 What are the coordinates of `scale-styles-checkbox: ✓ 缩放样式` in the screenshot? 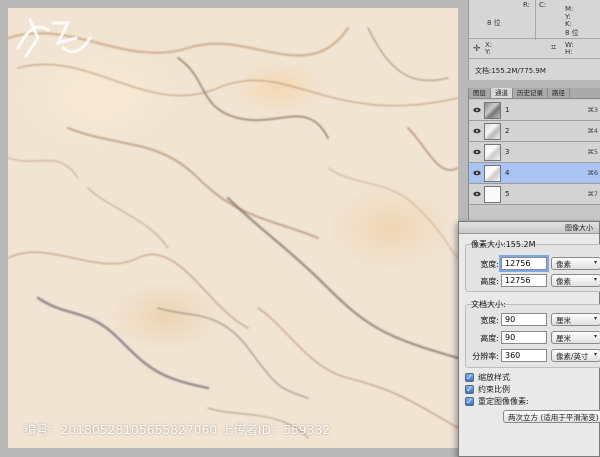 It's located at (487, 377).